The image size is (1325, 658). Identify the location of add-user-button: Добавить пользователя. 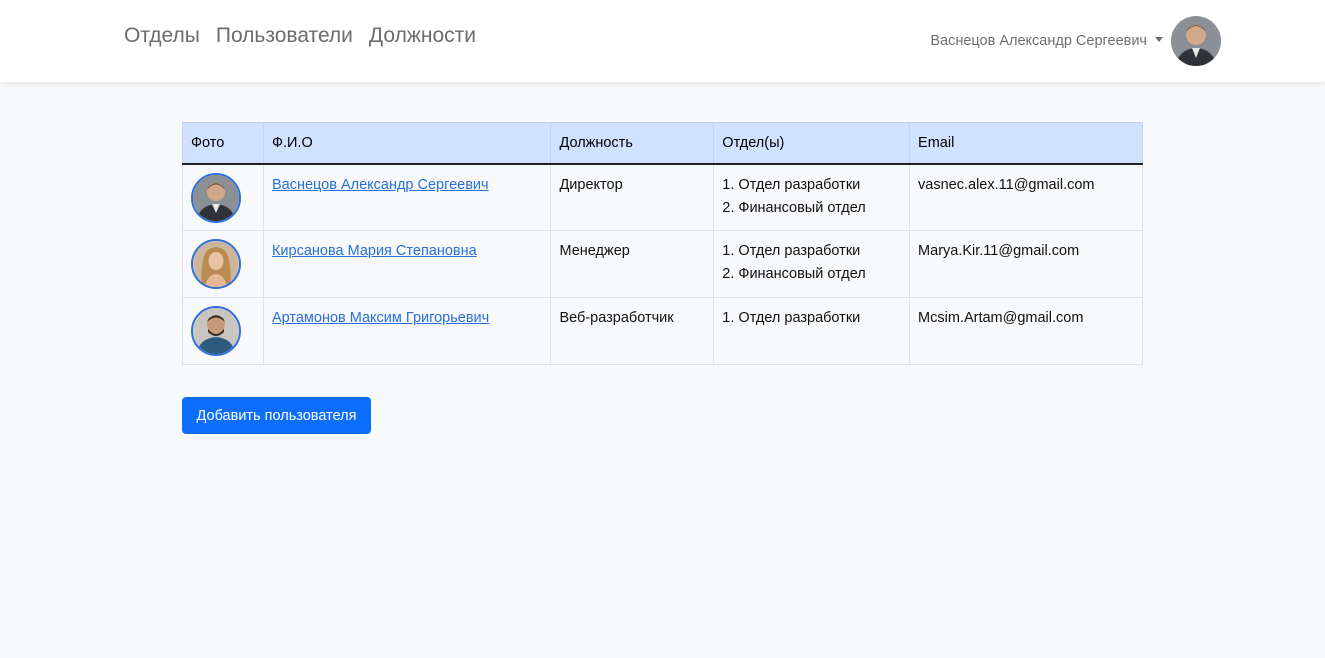
(276, 415).